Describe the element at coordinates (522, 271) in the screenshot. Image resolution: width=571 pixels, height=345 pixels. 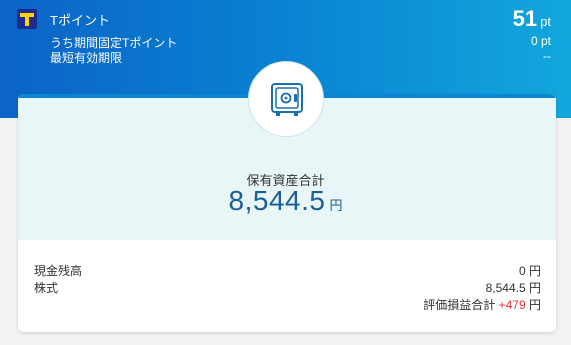
I see `cash-value: 0` at that location.